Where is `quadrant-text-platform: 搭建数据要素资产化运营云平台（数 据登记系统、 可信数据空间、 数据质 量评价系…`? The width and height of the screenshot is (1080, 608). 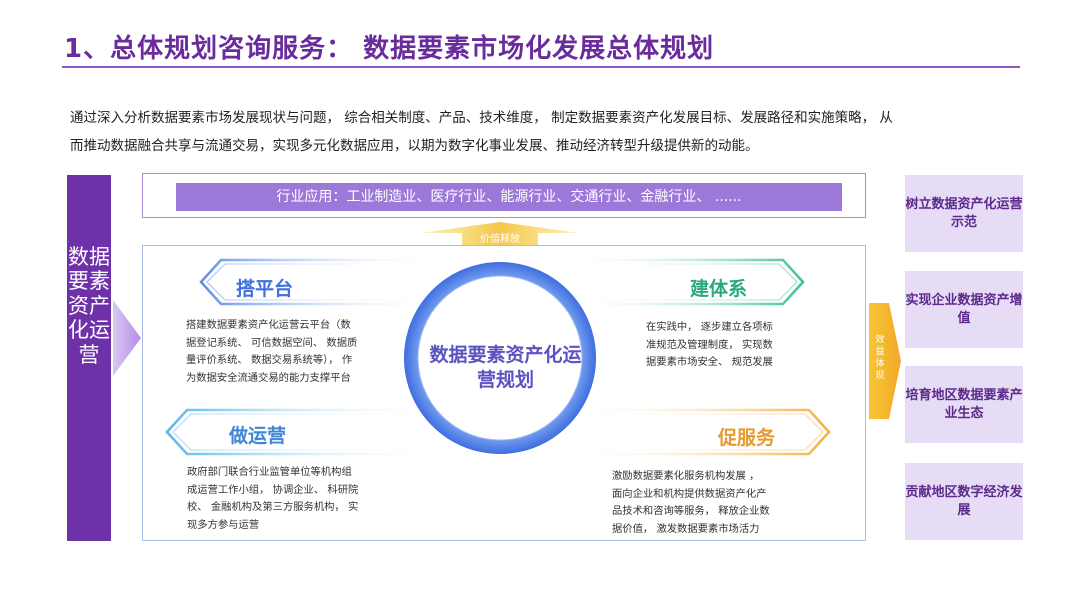 quadrant-text-platform: 搭建数据要素资产化运营云平台（数 据登记系统、 可信数据空间、 数据质 量评价系… is located at coordinates (272, 351).